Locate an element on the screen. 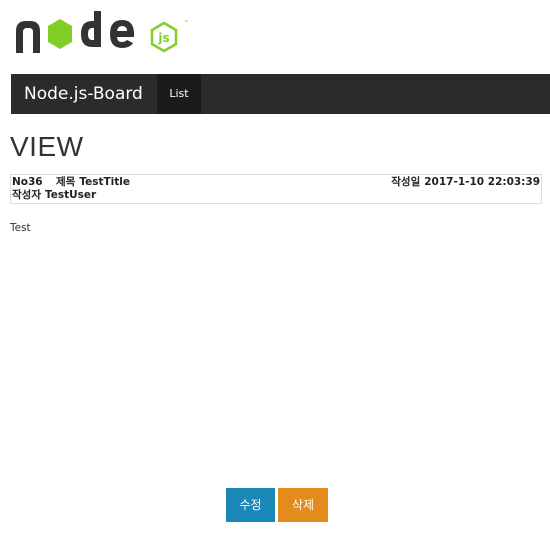  navbar-brand: Node.js-Board is located at coordinates (83, 94).